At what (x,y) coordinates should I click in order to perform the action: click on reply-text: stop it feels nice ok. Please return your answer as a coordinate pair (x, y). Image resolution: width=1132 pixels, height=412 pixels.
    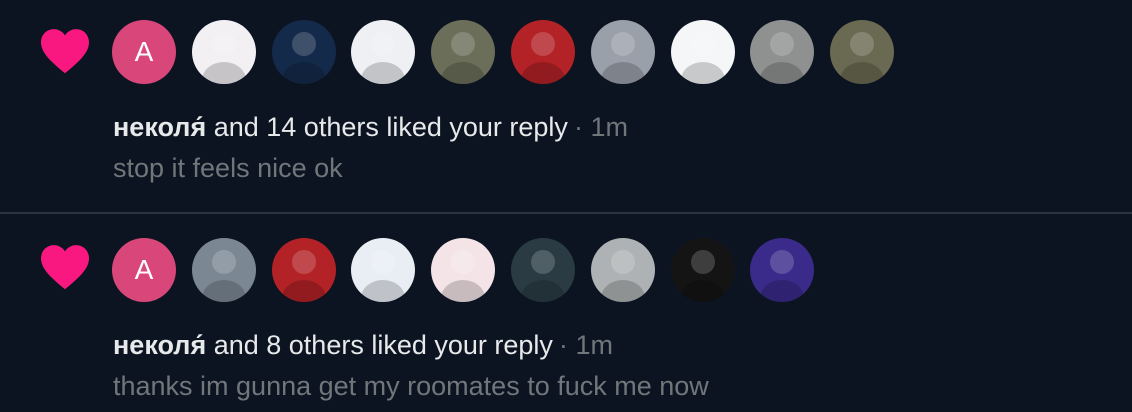
    Looking at the image, I should click on (228, 168).